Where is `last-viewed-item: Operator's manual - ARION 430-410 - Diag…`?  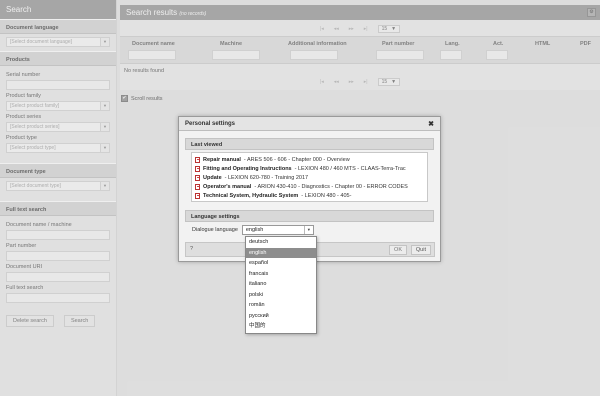 last-viewed-item: Operator's manual - ARION 430-410 - Diag… is located at coordinates (309, 186).